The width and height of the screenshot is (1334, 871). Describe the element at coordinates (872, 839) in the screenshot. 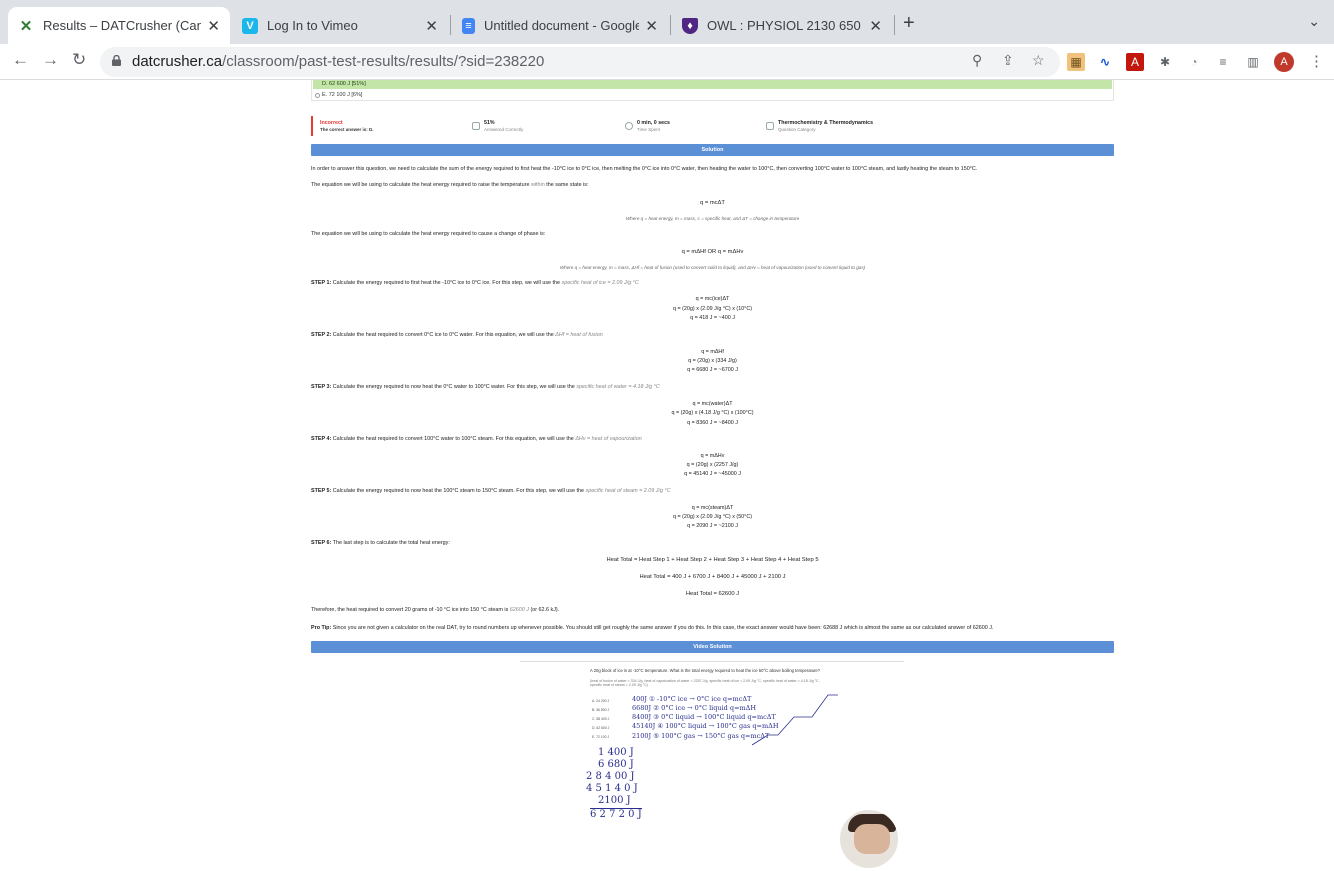

I see `presenter-face` at that location.